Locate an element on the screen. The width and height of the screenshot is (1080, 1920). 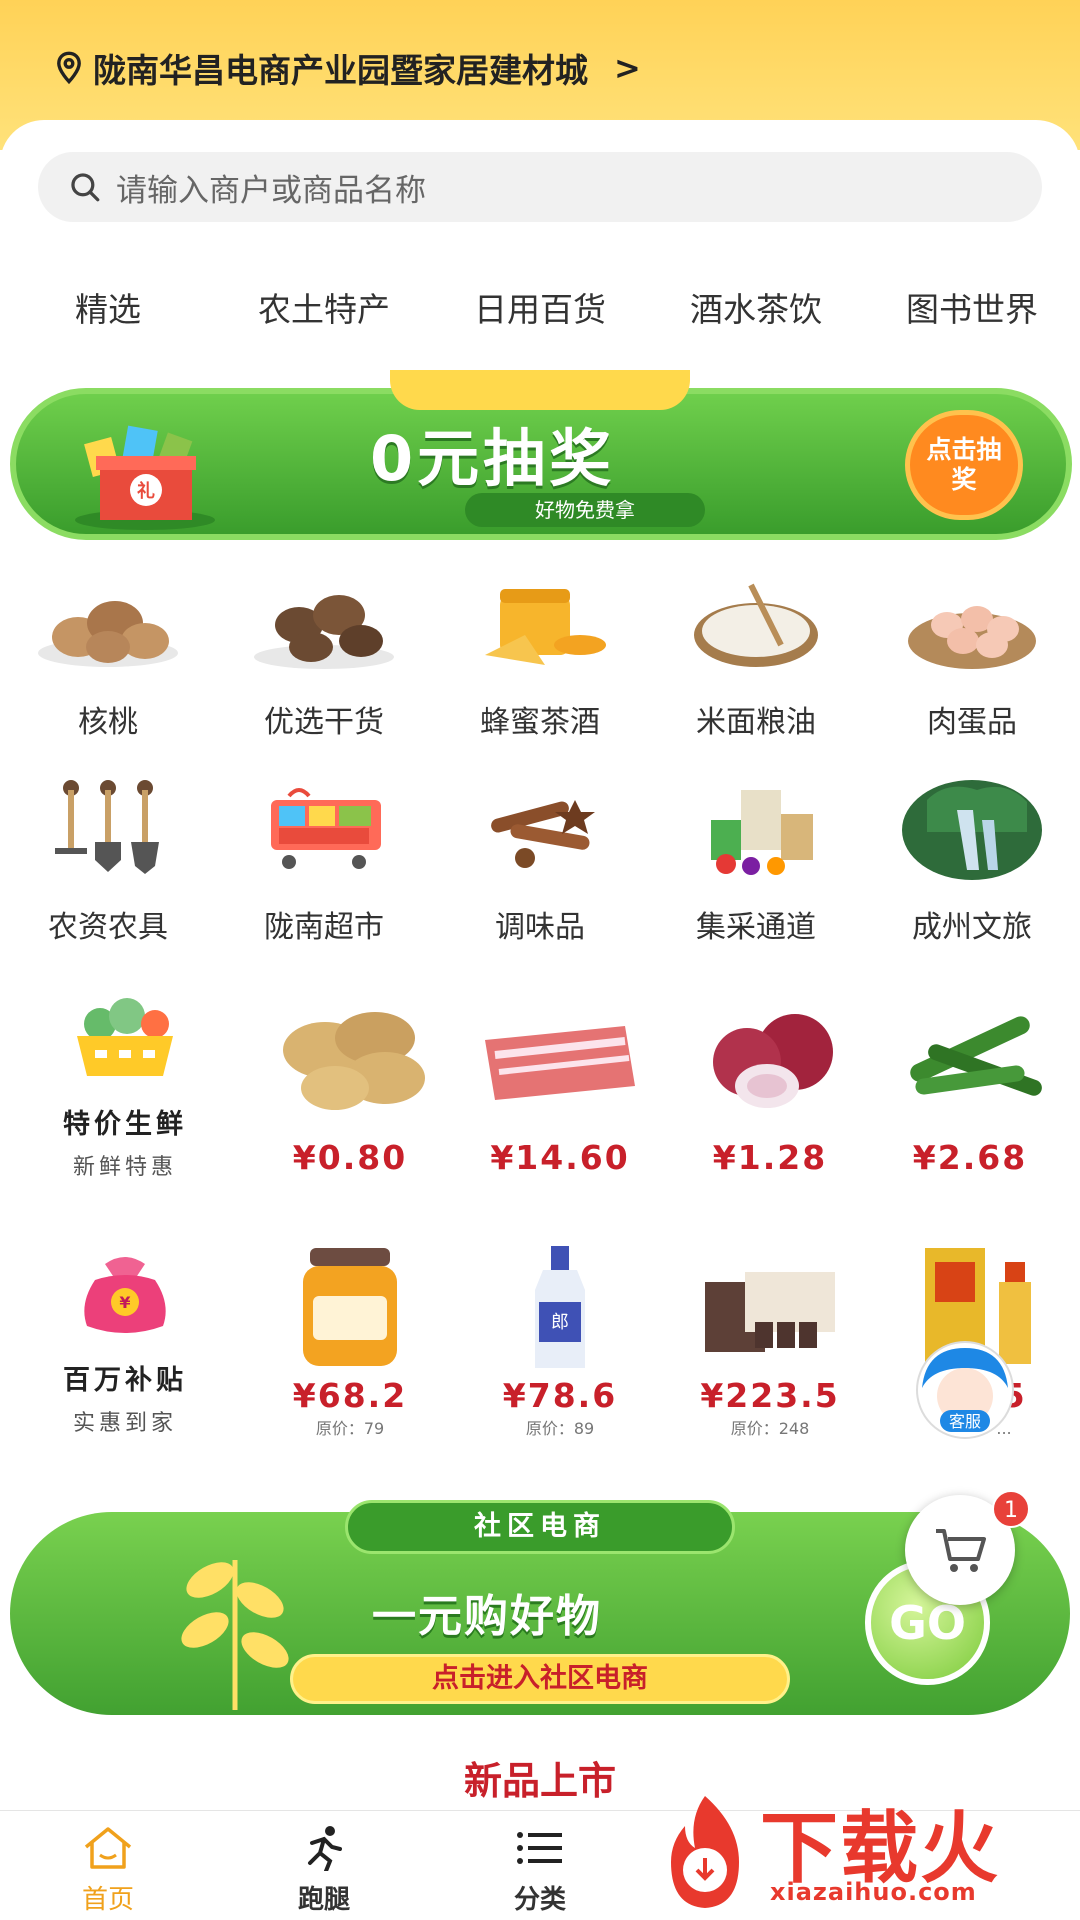
subsidy-item-honey: ¥68.2 原价：79 is located at coordinates (350, 1340).